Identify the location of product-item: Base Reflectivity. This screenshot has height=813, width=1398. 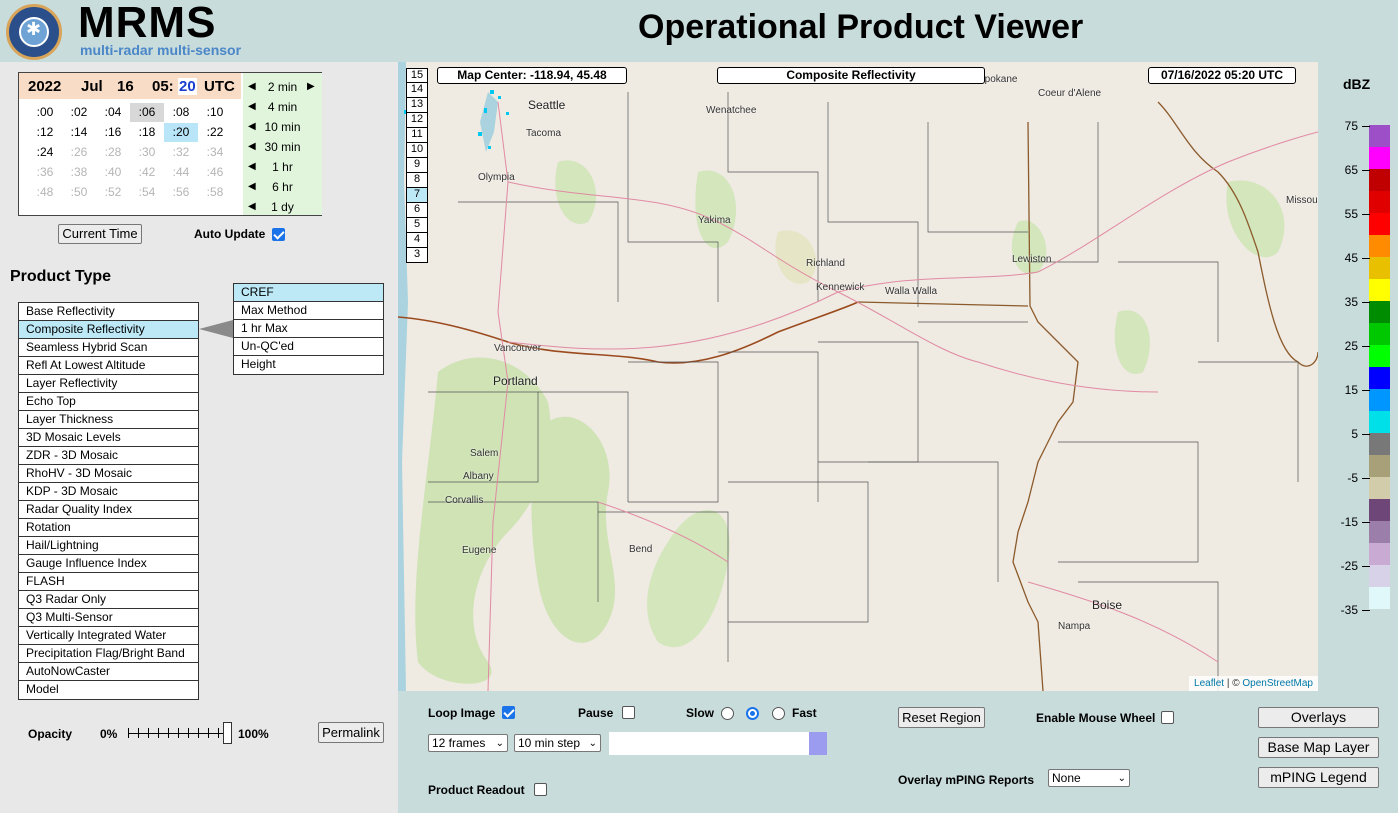
(108, 312).